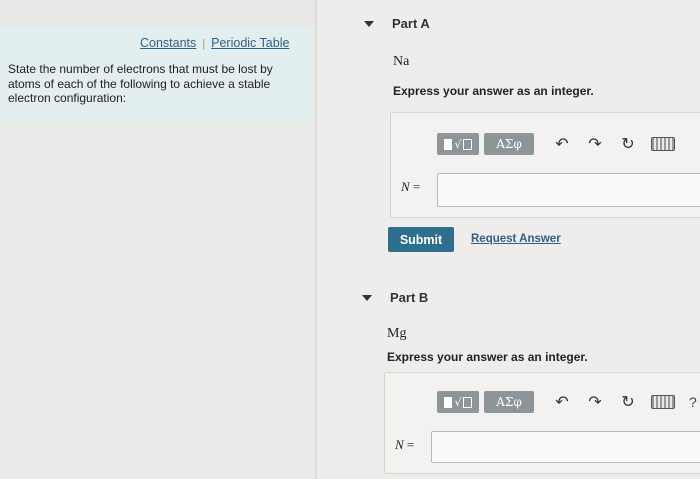 The width and height of the screenshot is (700, 479). What do you see at coordinates (409, 297) in the screenshot?
I see `part-b-title: Part B` at bounding box center [409, 297].